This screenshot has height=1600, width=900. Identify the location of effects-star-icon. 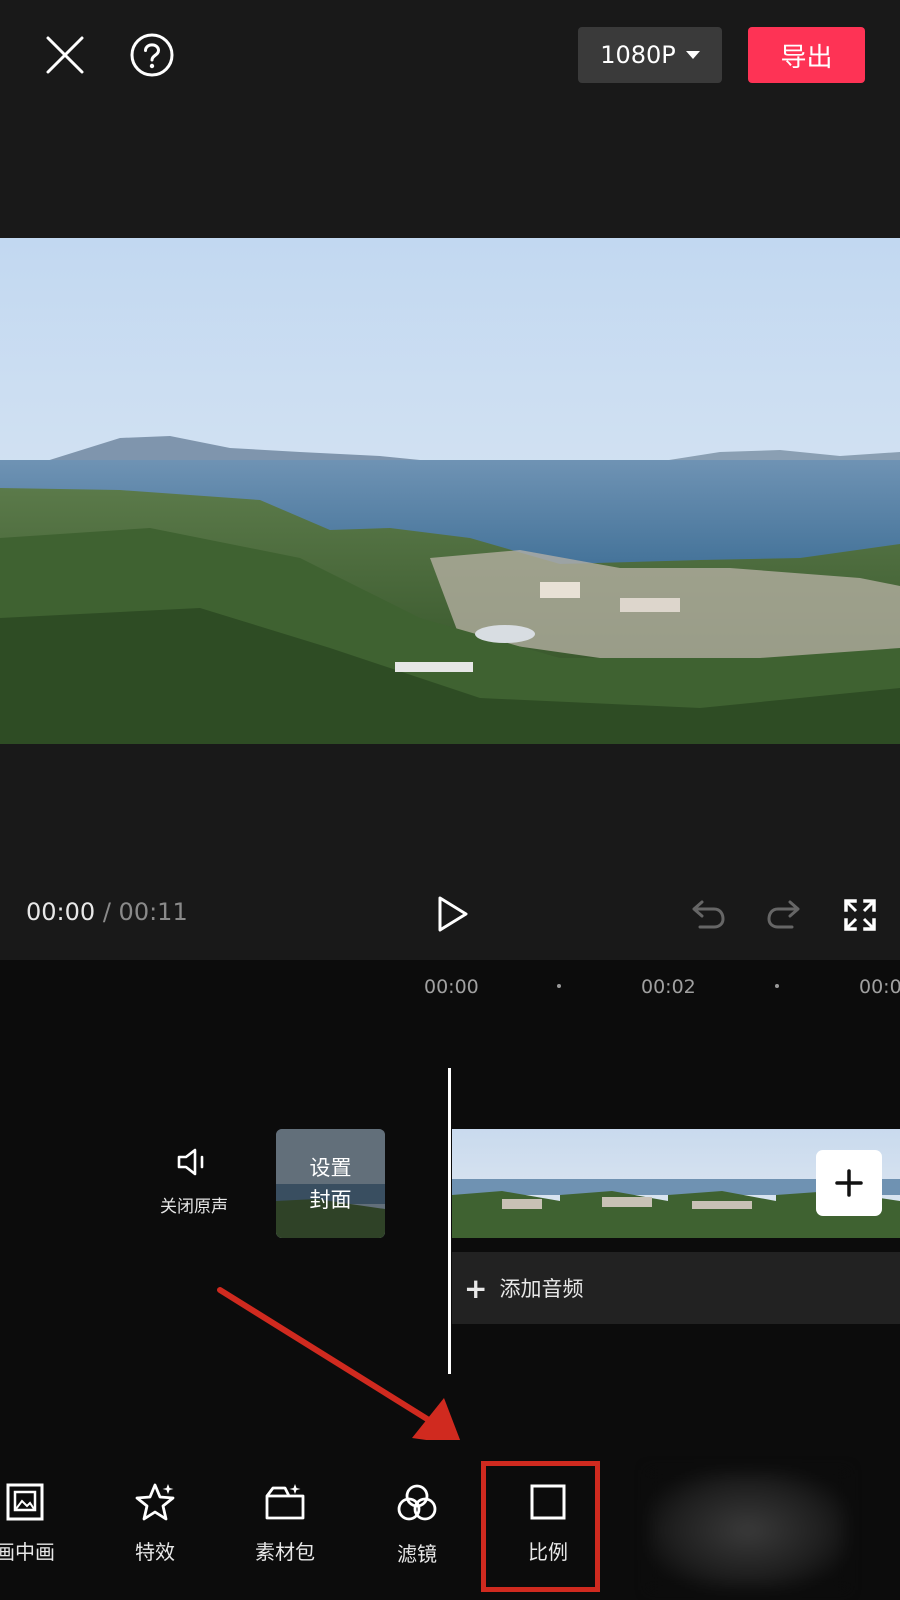
(155, 1502).